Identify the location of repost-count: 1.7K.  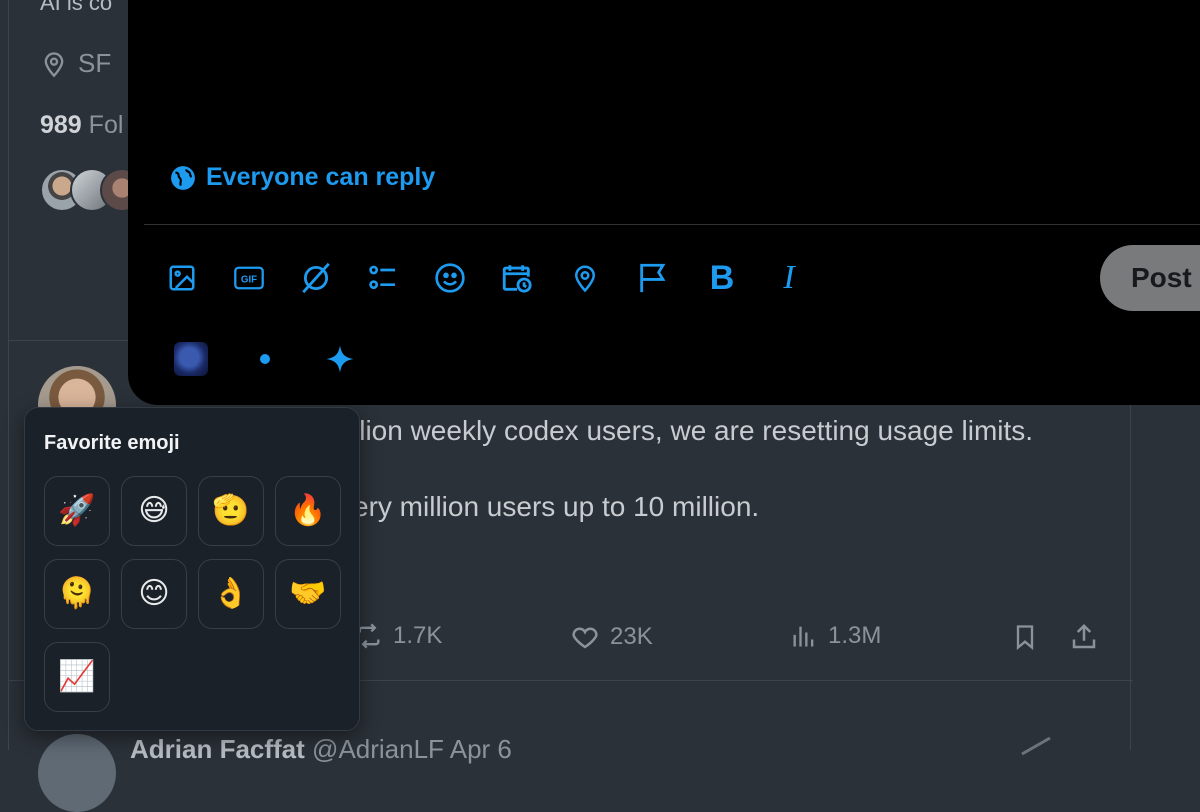
(418, 635).